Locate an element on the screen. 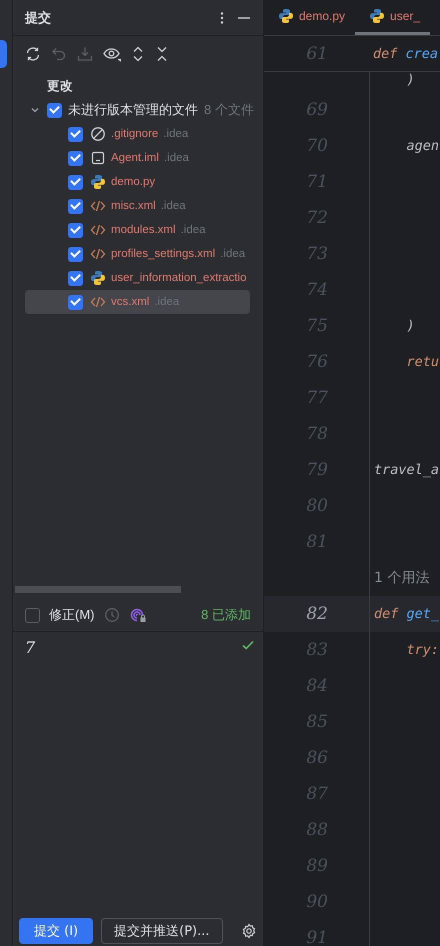 The height and width of the screenshot is (946, 440). file-row: Agent.iml .idea is located at coordinates (137, 158).